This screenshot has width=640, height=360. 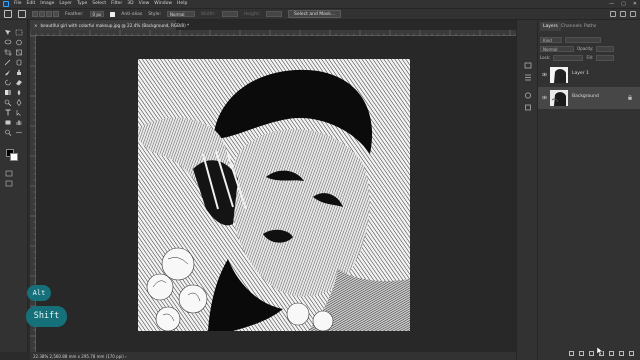 What do you see at coordinates (591, 353) in the screenshot?
I see `add-mask-icon` at bounding box center [591, 353].